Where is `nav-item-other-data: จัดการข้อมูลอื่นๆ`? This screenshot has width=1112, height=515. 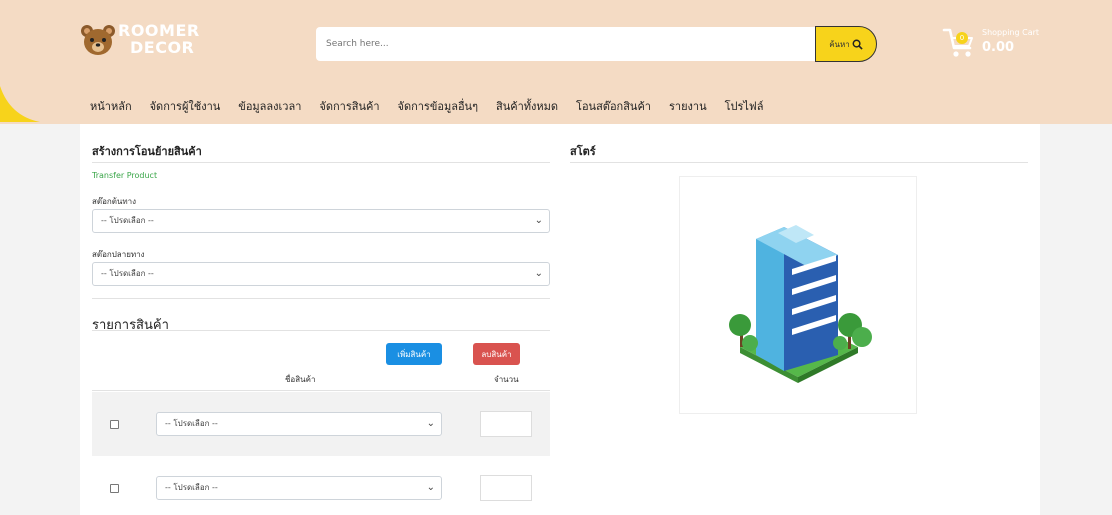
nav-item-other-data: จัดการข้อมูลอื่นๆ is located at coordinates (438, 106).